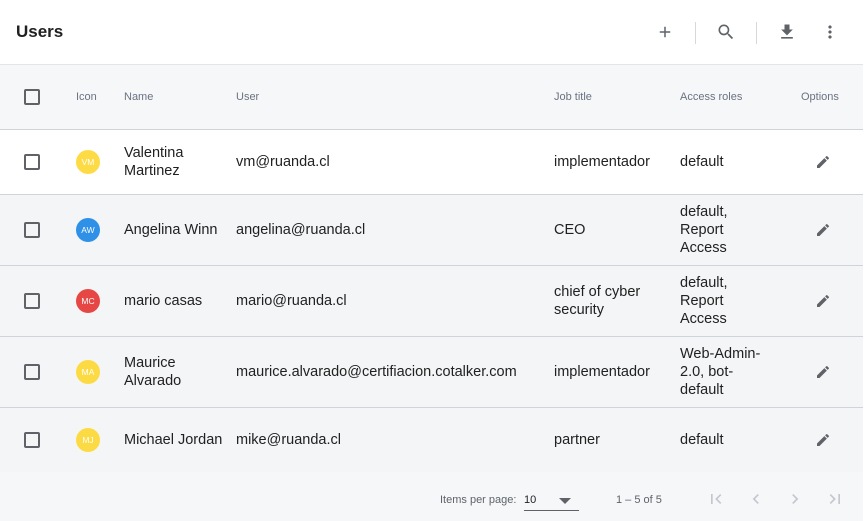 This screenshot has width=865, height=521. What do you see at coordinates (639, 500) in the screenshot?
I see `page-range-label: 1 – 5 of 5` at bounding box center [639, 500].